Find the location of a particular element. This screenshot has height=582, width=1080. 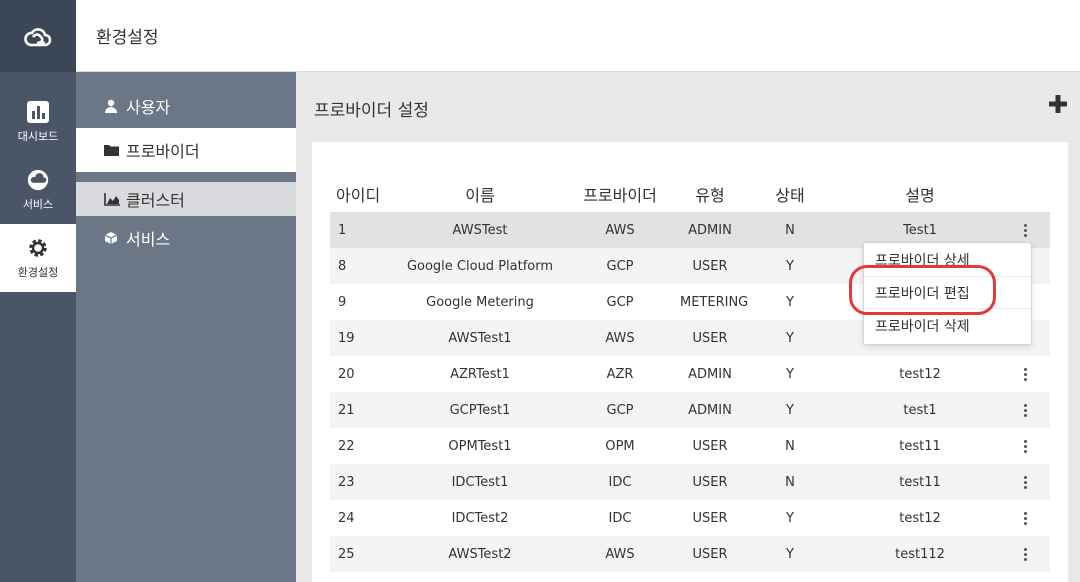

column-header-description: 설명 is located at coordinates (920, 194).